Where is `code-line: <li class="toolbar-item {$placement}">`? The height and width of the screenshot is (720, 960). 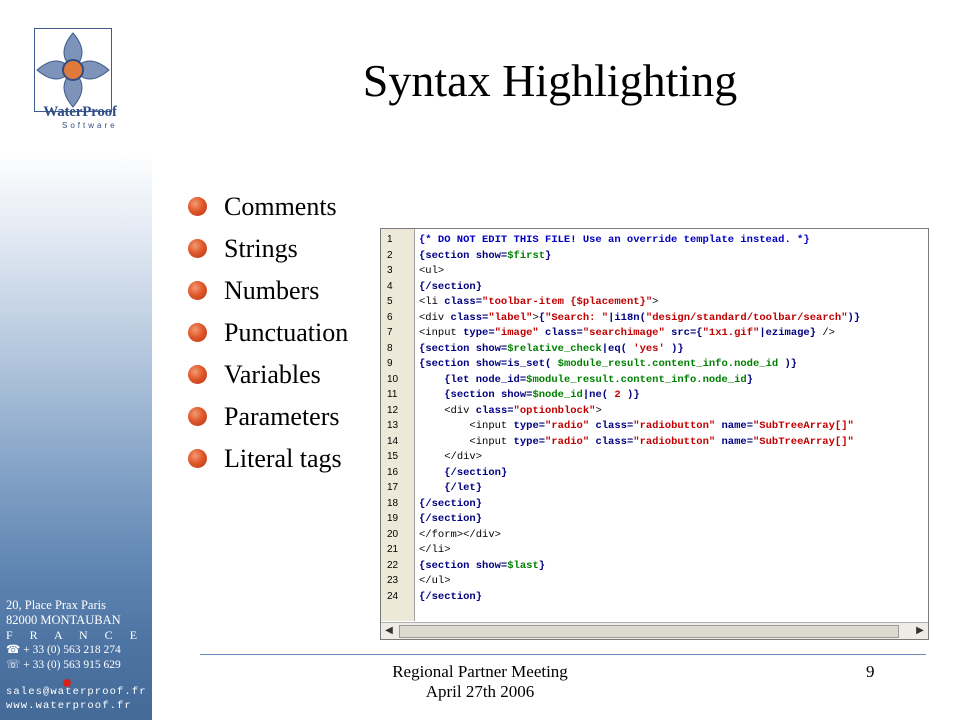 code-line: <li class="toolbar-item {$placement}"> is located at coordinates (539, 302).